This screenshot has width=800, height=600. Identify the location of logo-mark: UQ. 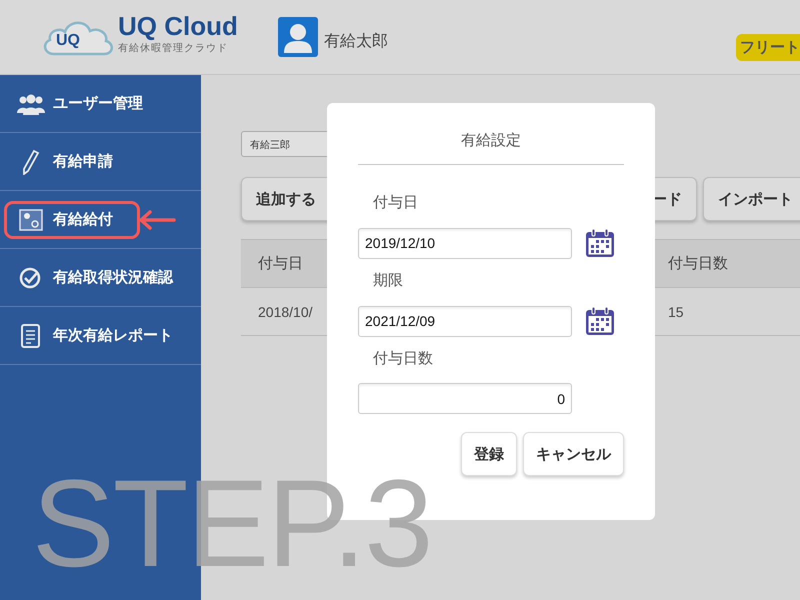
(68, 41).